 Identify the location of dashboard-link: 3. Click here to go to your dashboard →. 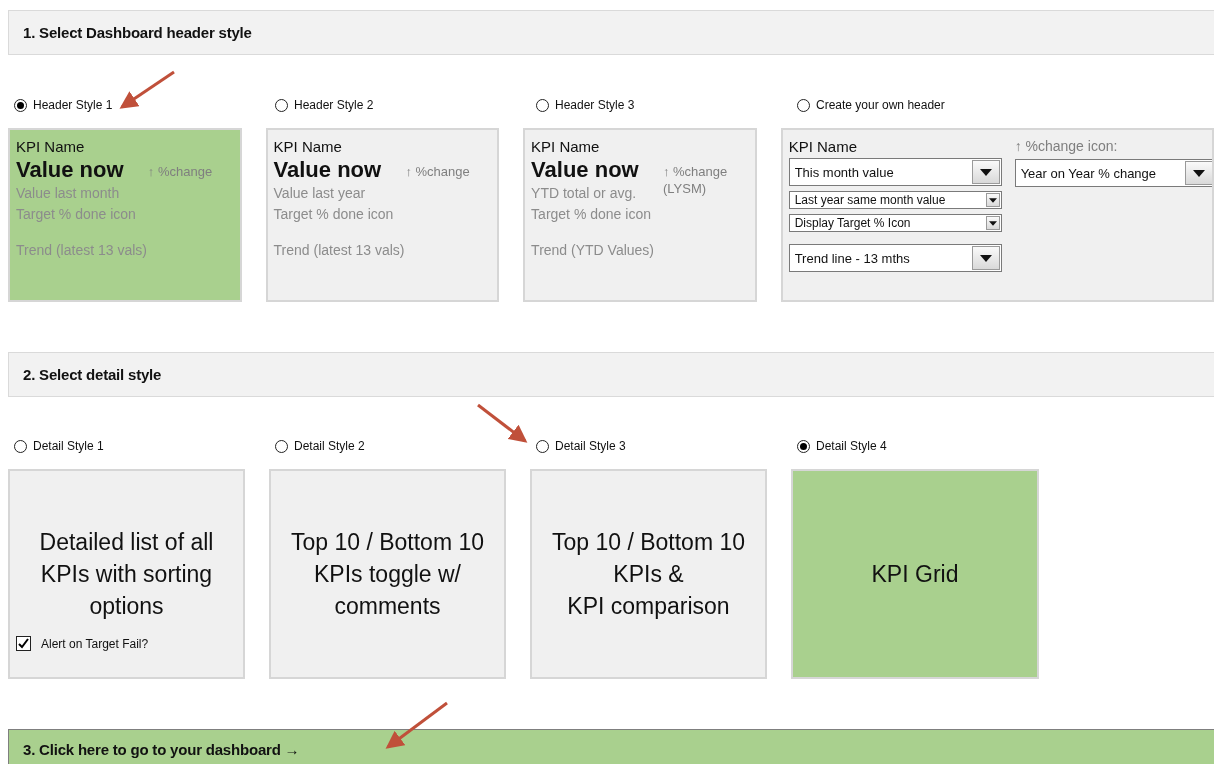
(611, 746).